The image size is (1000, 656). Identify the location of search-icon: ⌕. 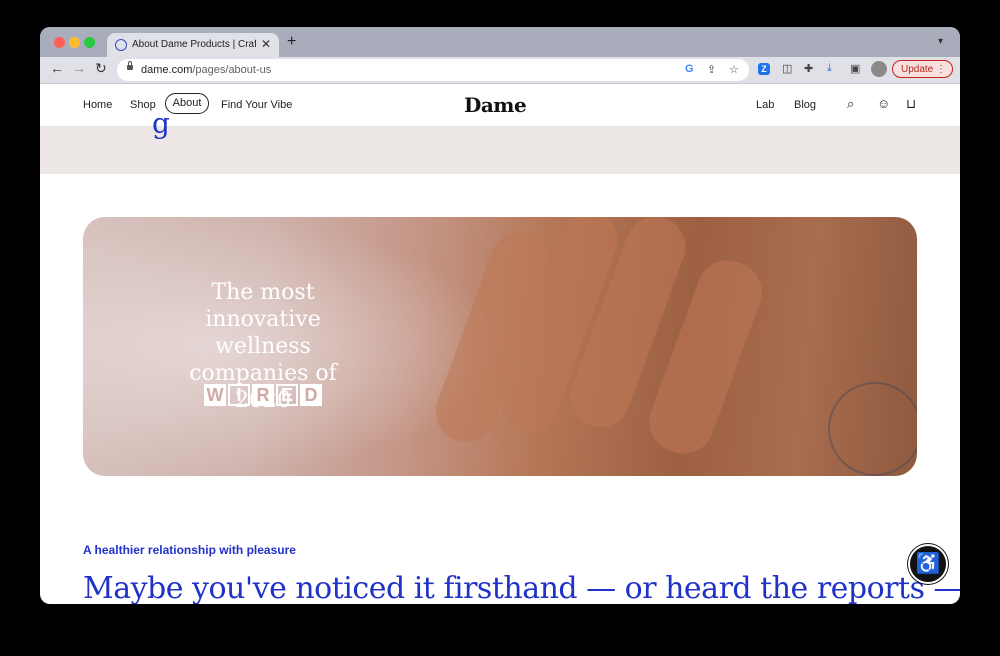
(850, 104).